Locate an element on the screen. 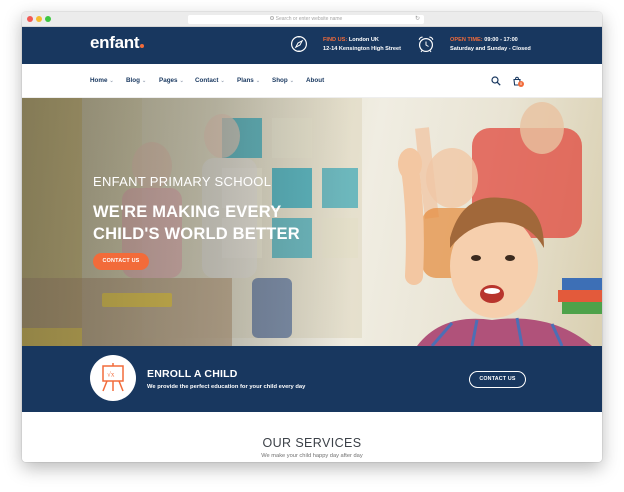  minimize-window-button is located at coordinates (39, 19).